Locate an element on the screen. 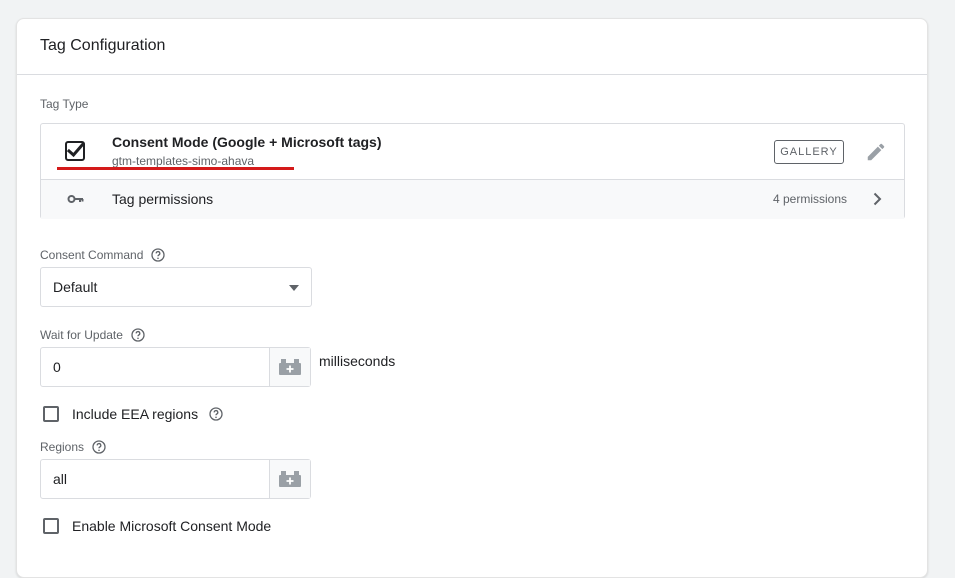 Image resolution: width=955 pixels, height=578 pixels. wait-for-update-field-label: Wait for Update is located at coordinates (92, 335).